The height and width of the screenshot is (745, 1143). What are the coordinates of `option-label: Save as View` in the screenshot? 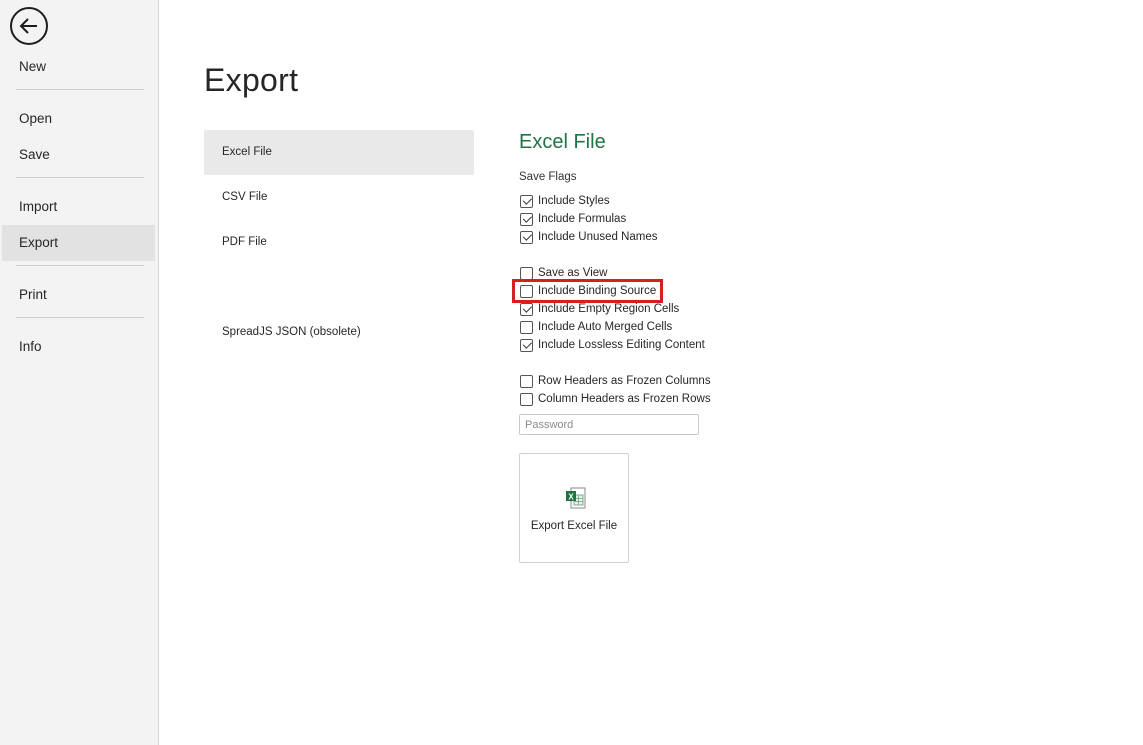 It's located at (573, 273).